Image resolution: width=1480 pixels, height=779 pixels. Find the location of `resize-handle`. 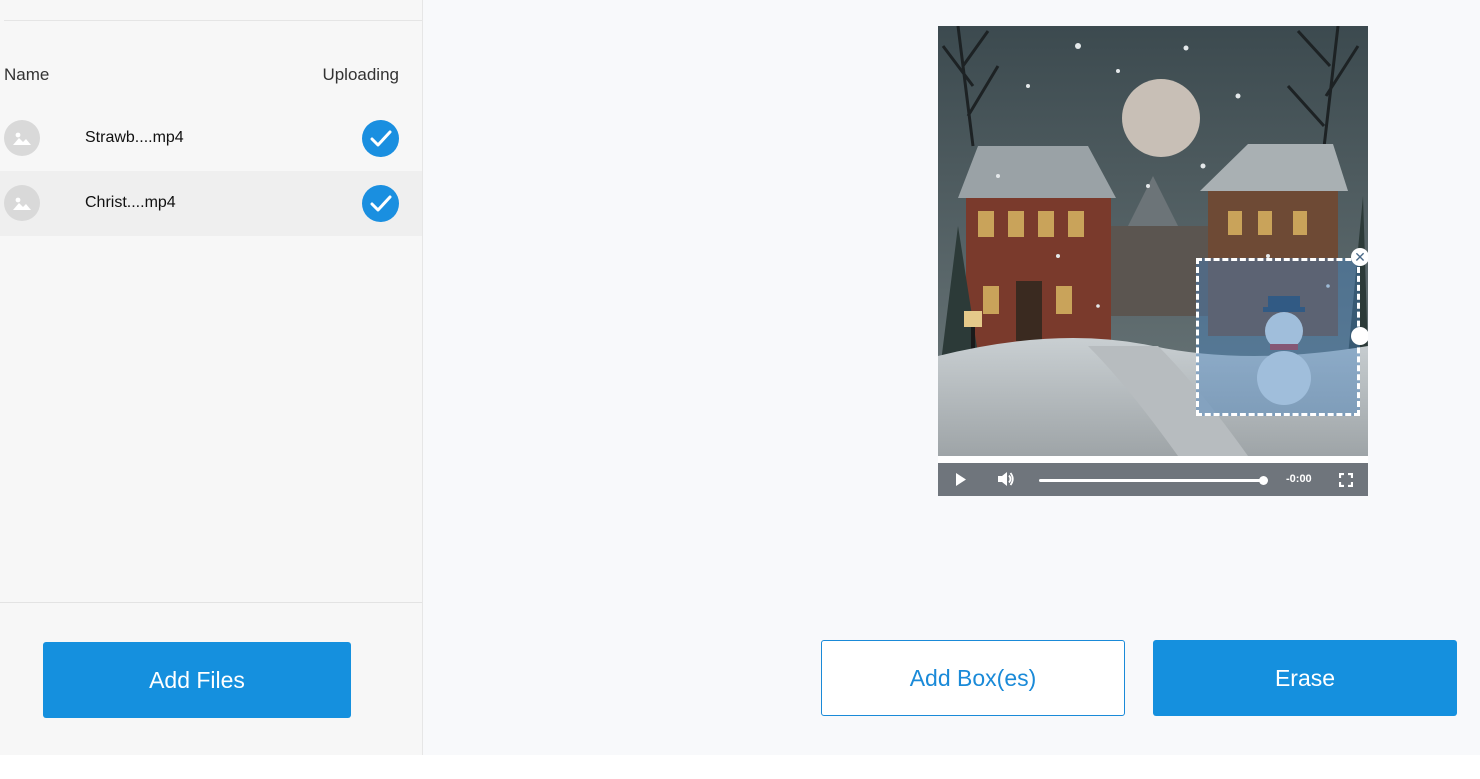

resize-handle is located at coordinates (1359, 336).